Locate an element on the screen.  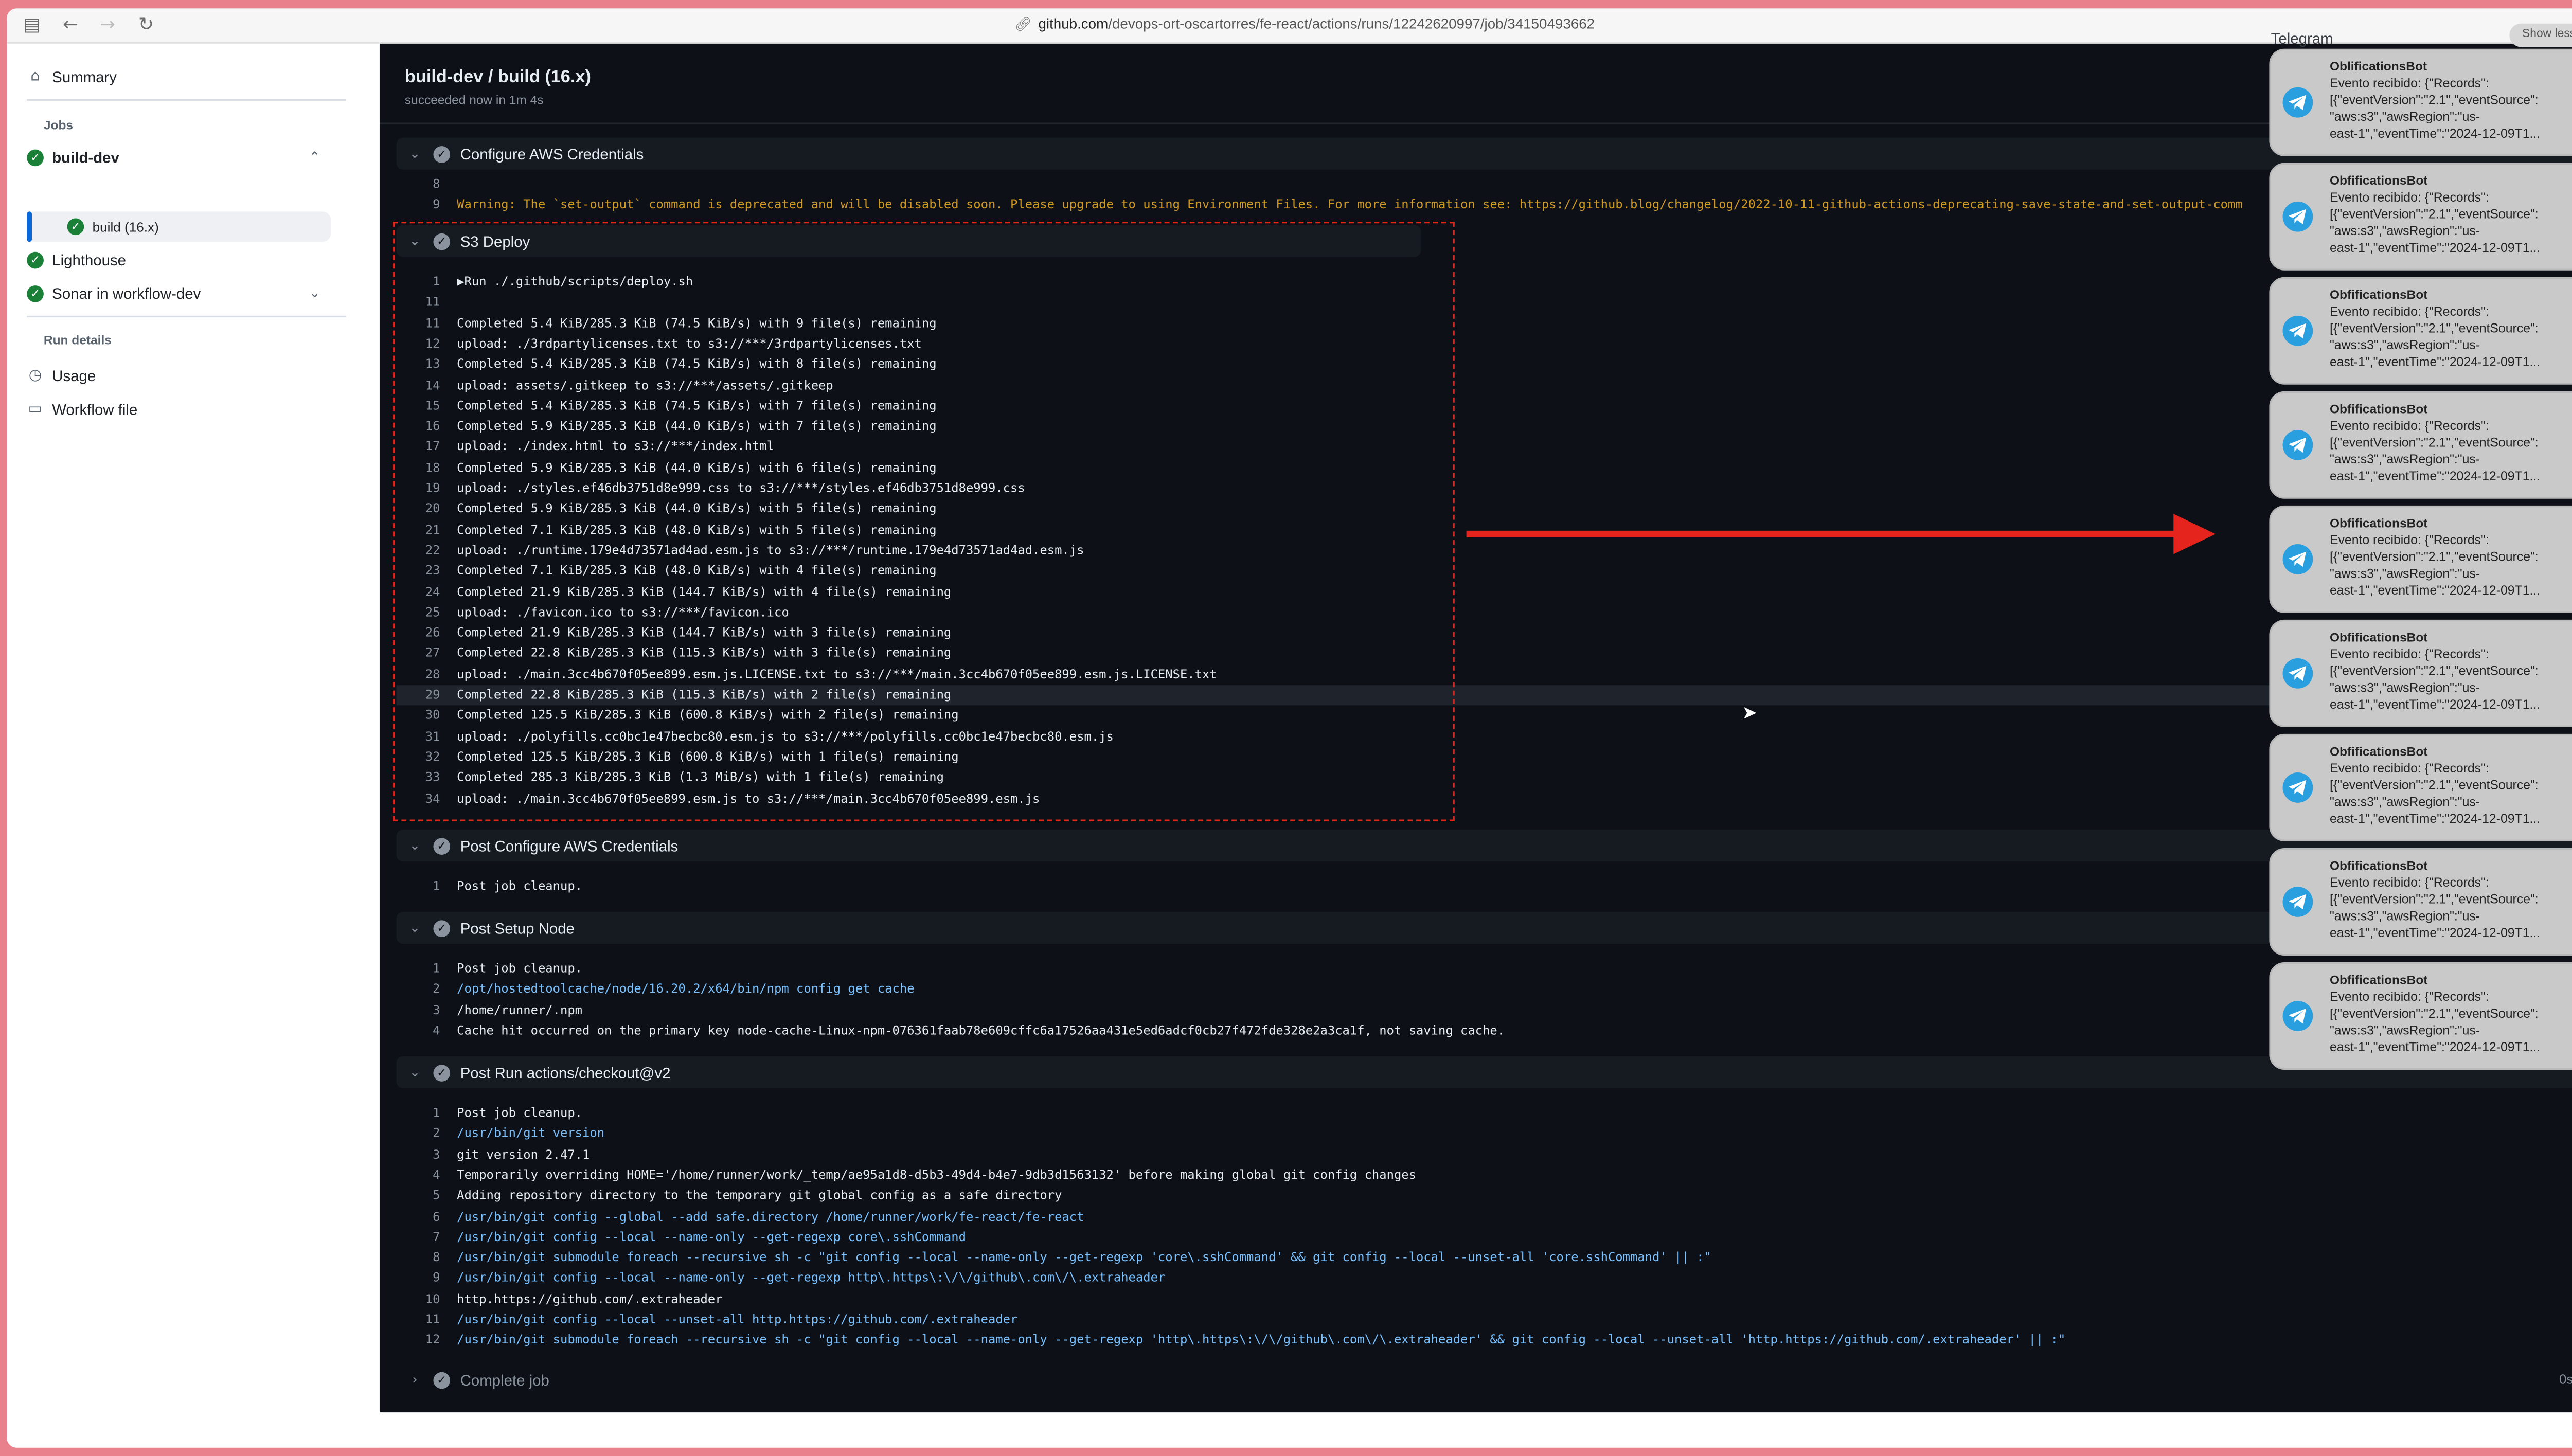
success-check-icon: ✓ is located at coordinates (35, 158).